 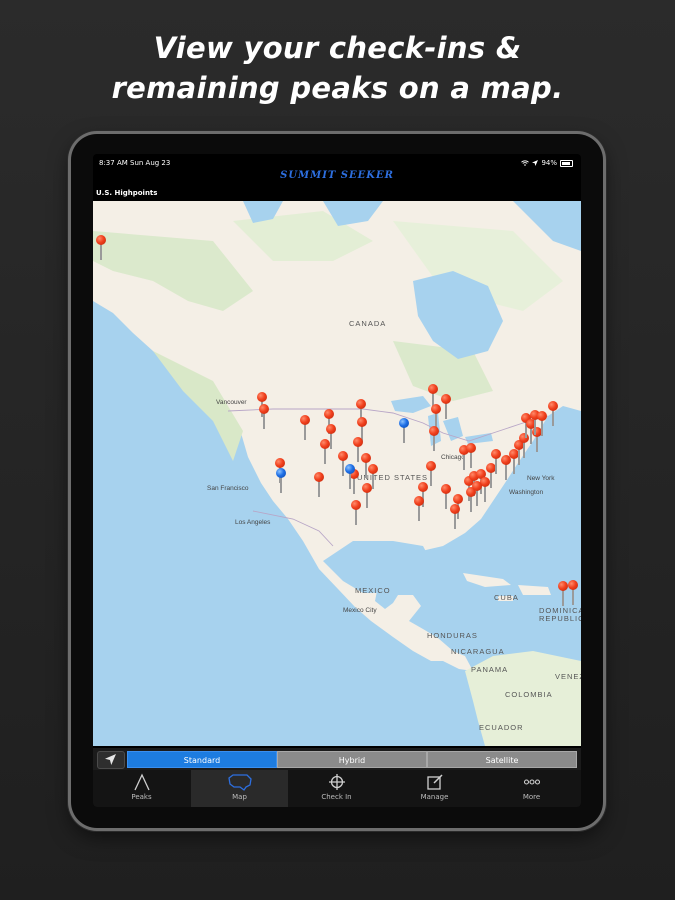 I want to click on page-title: U.S. Highpoints, so click(x=127, y=193).